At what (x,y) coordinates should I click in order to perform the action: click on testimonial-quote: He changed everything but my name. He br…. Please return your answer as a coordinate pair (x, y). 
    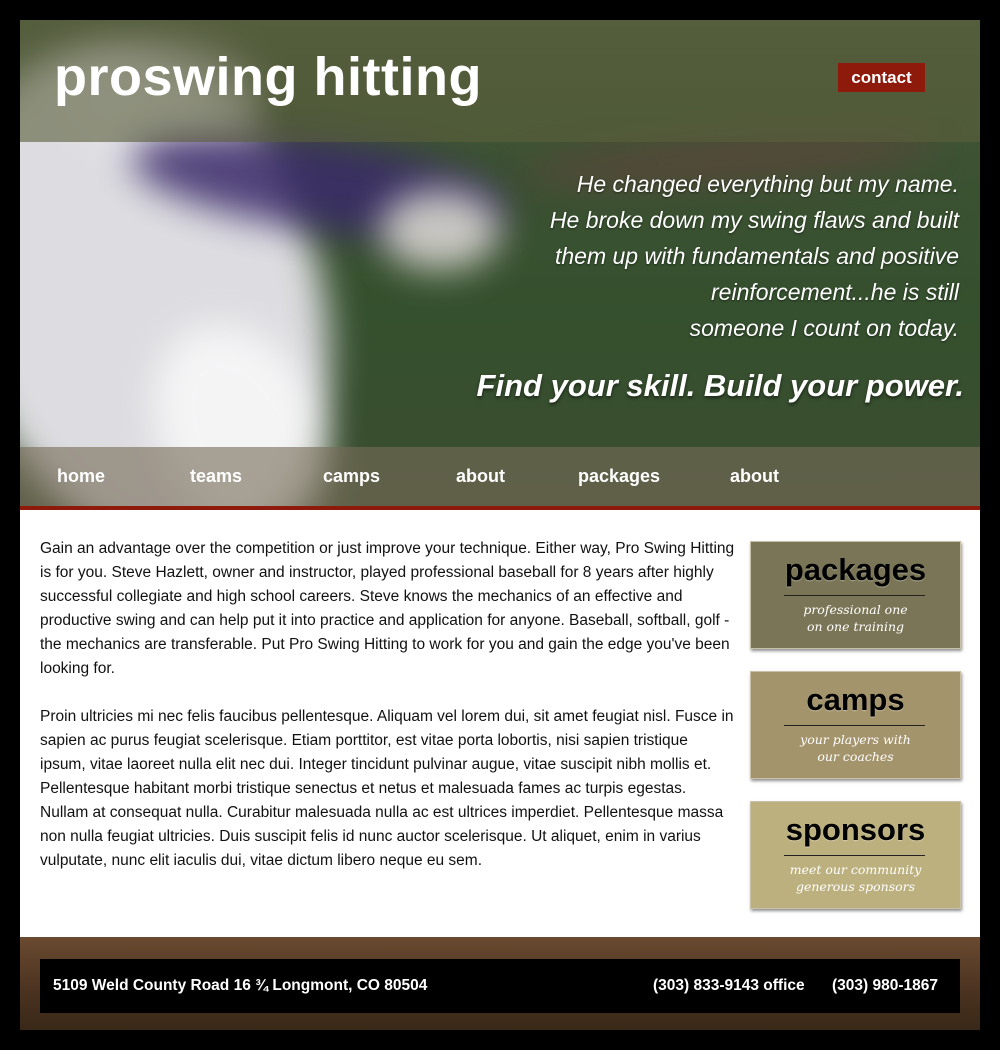
    Looking at the image, I should click on (699, 256).